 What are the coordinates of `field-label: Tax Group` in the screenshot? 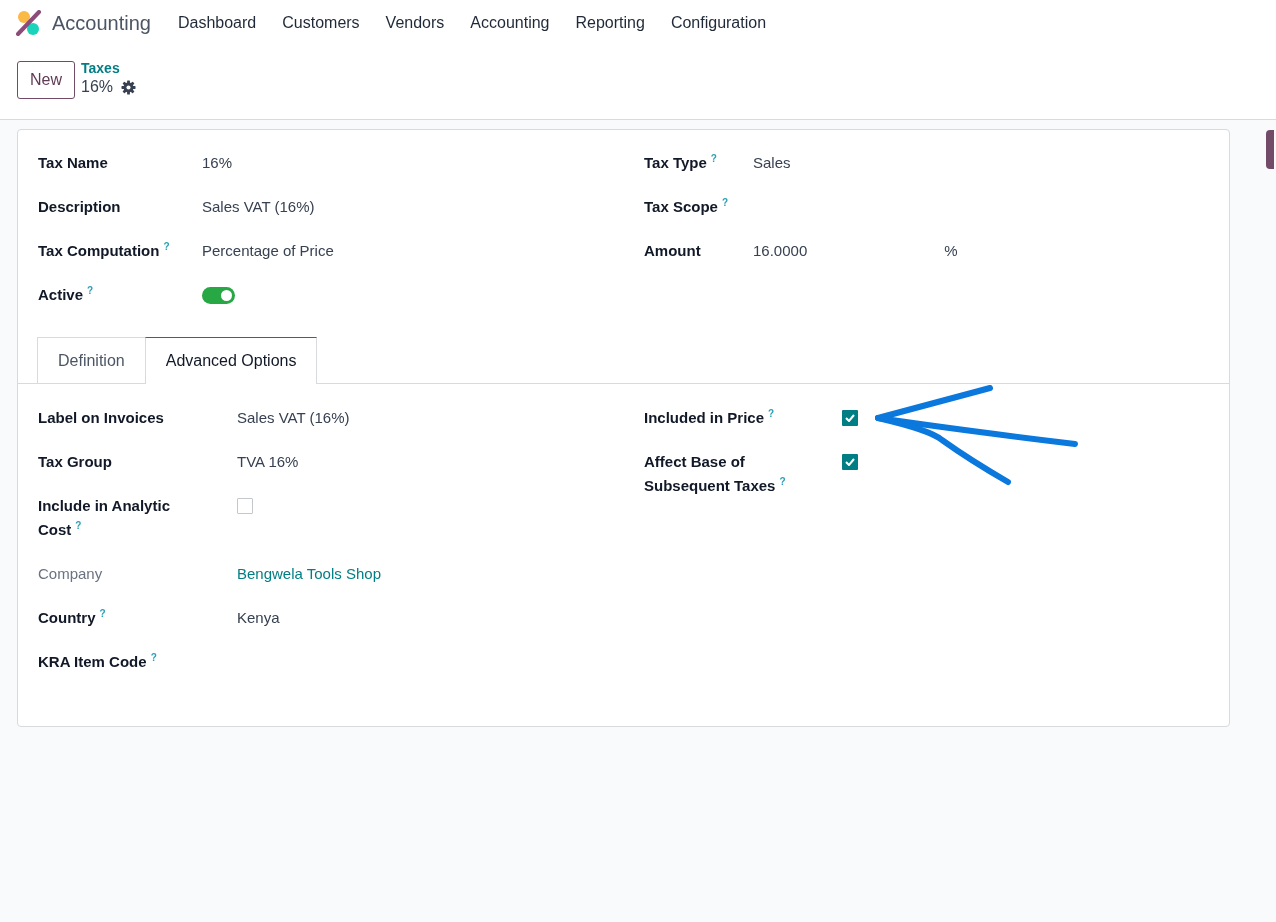 It's located at (75, 462).